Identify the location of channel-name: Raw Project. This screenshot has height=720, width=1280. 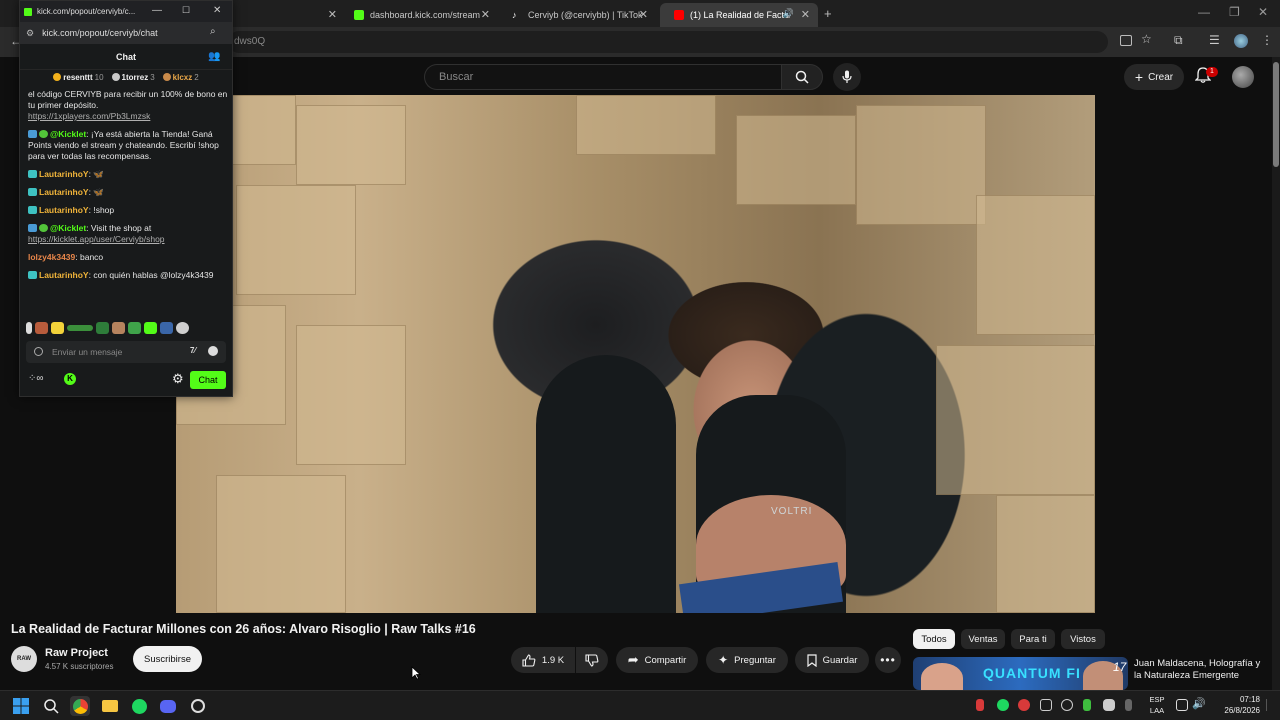
(76, 653).